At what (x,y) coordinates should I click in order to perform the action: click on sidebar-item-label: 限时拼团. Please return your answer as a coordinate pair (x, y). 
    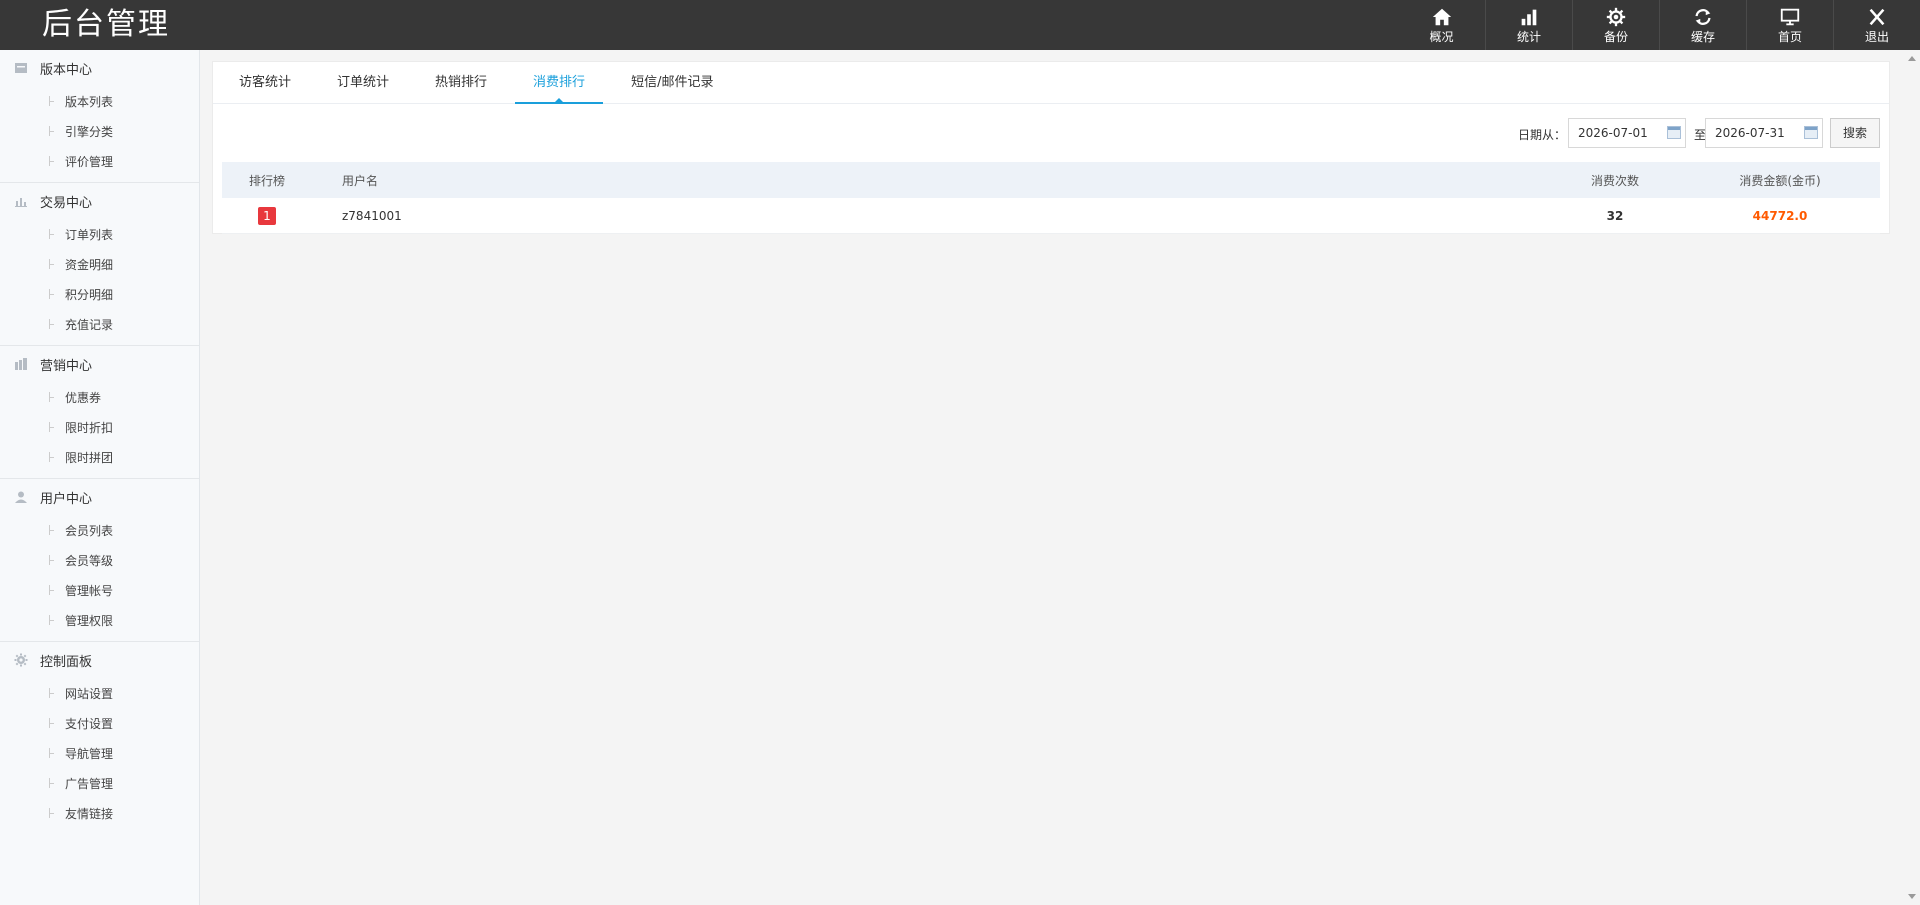
    Looking at the image, I should click on (89, 457).